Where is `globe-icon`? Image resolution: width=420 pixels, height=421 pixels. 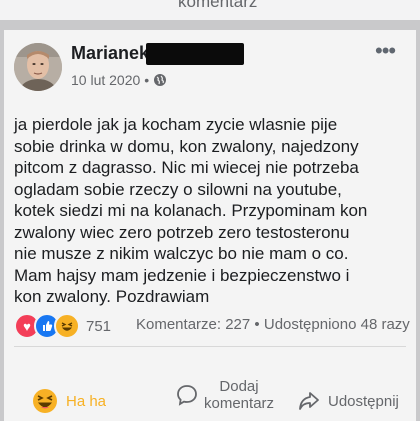
globe-icon is located at coordinates (160, 80).